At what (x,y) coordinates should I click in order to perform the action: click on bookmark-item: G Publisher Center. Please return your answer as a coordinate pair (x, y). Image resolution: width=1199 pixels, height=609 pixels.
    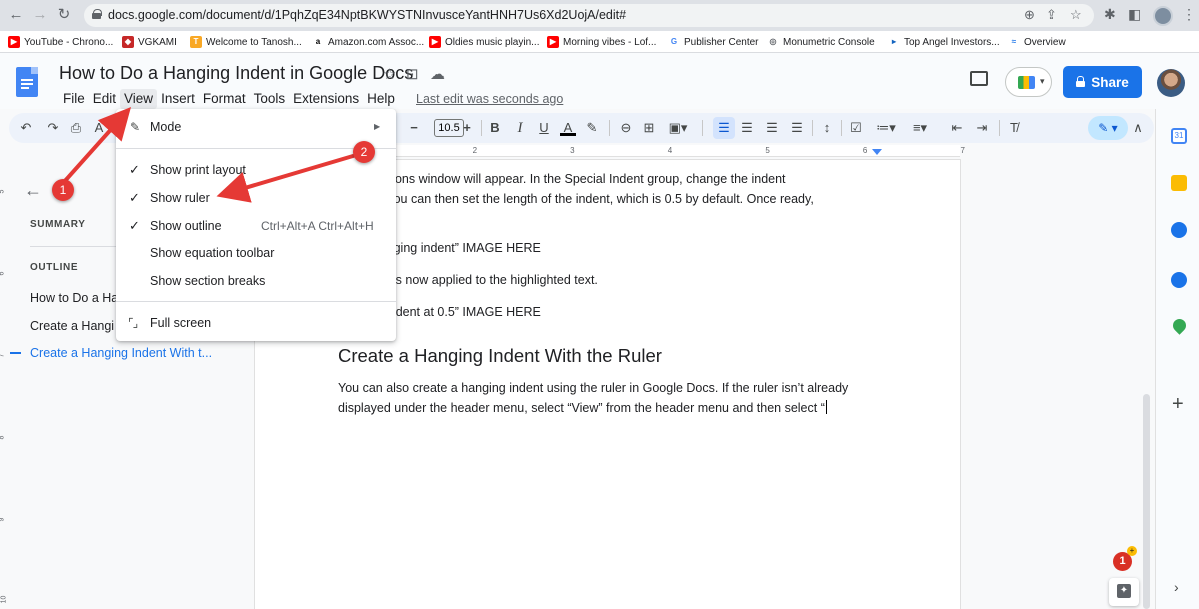
    Looking at the image, I should click on (713, 42).